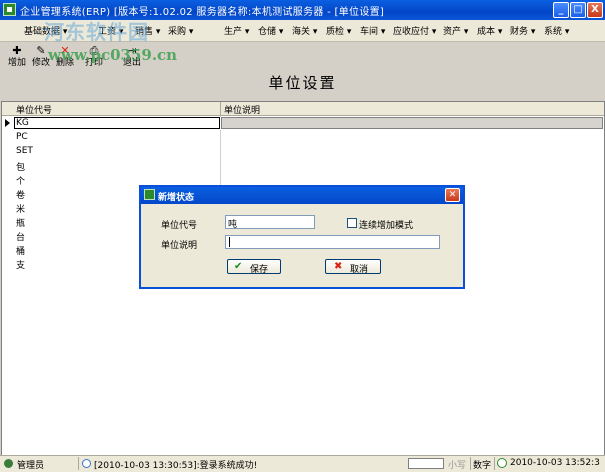 This screenshot has height=472, width=605. What do you see at coordinates (595, 10) in the screenshot?
I see `close-button: X` at bounding box center [595, 10].